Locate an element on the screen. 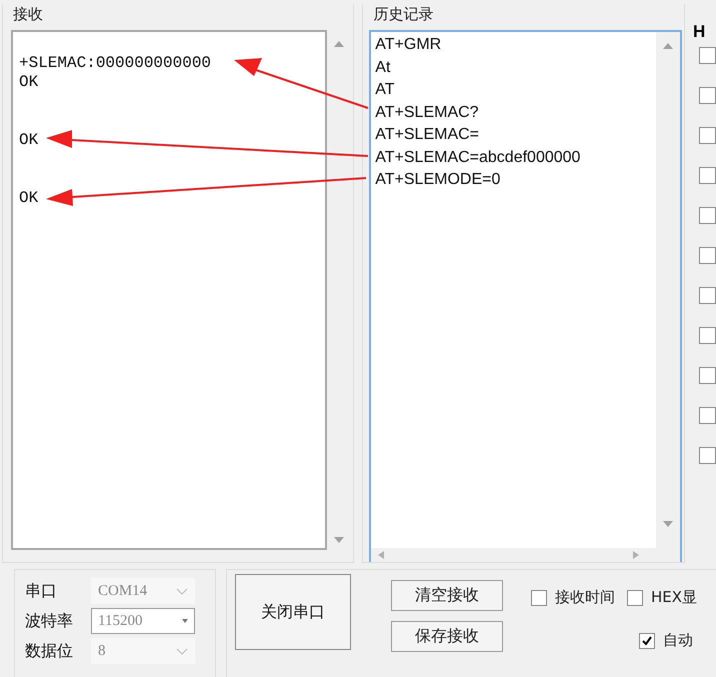 Image resolution: width=716 pixels, height=677 pixels. history-item: AT+SLEMAC=abcdef000000 is located at coordinates (513, 157).